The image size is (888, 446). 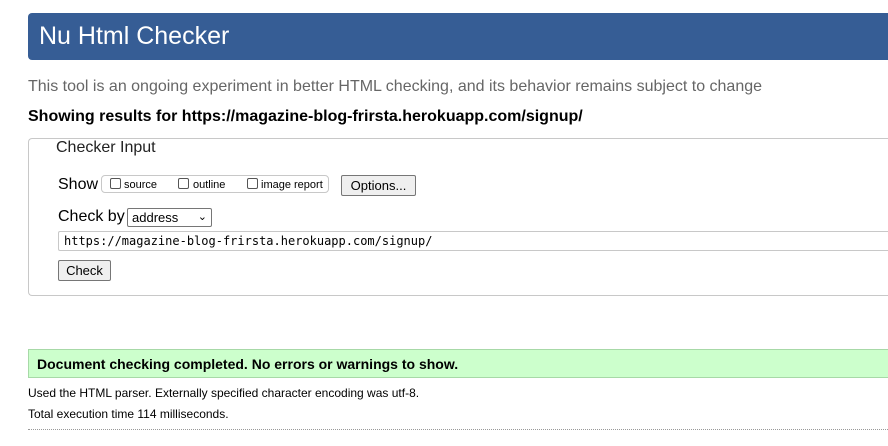 What do you see at coordinates (209, 185) in the screenshot?
I see `outline-checkbox-label: outline` at bounding box center [209, 185].